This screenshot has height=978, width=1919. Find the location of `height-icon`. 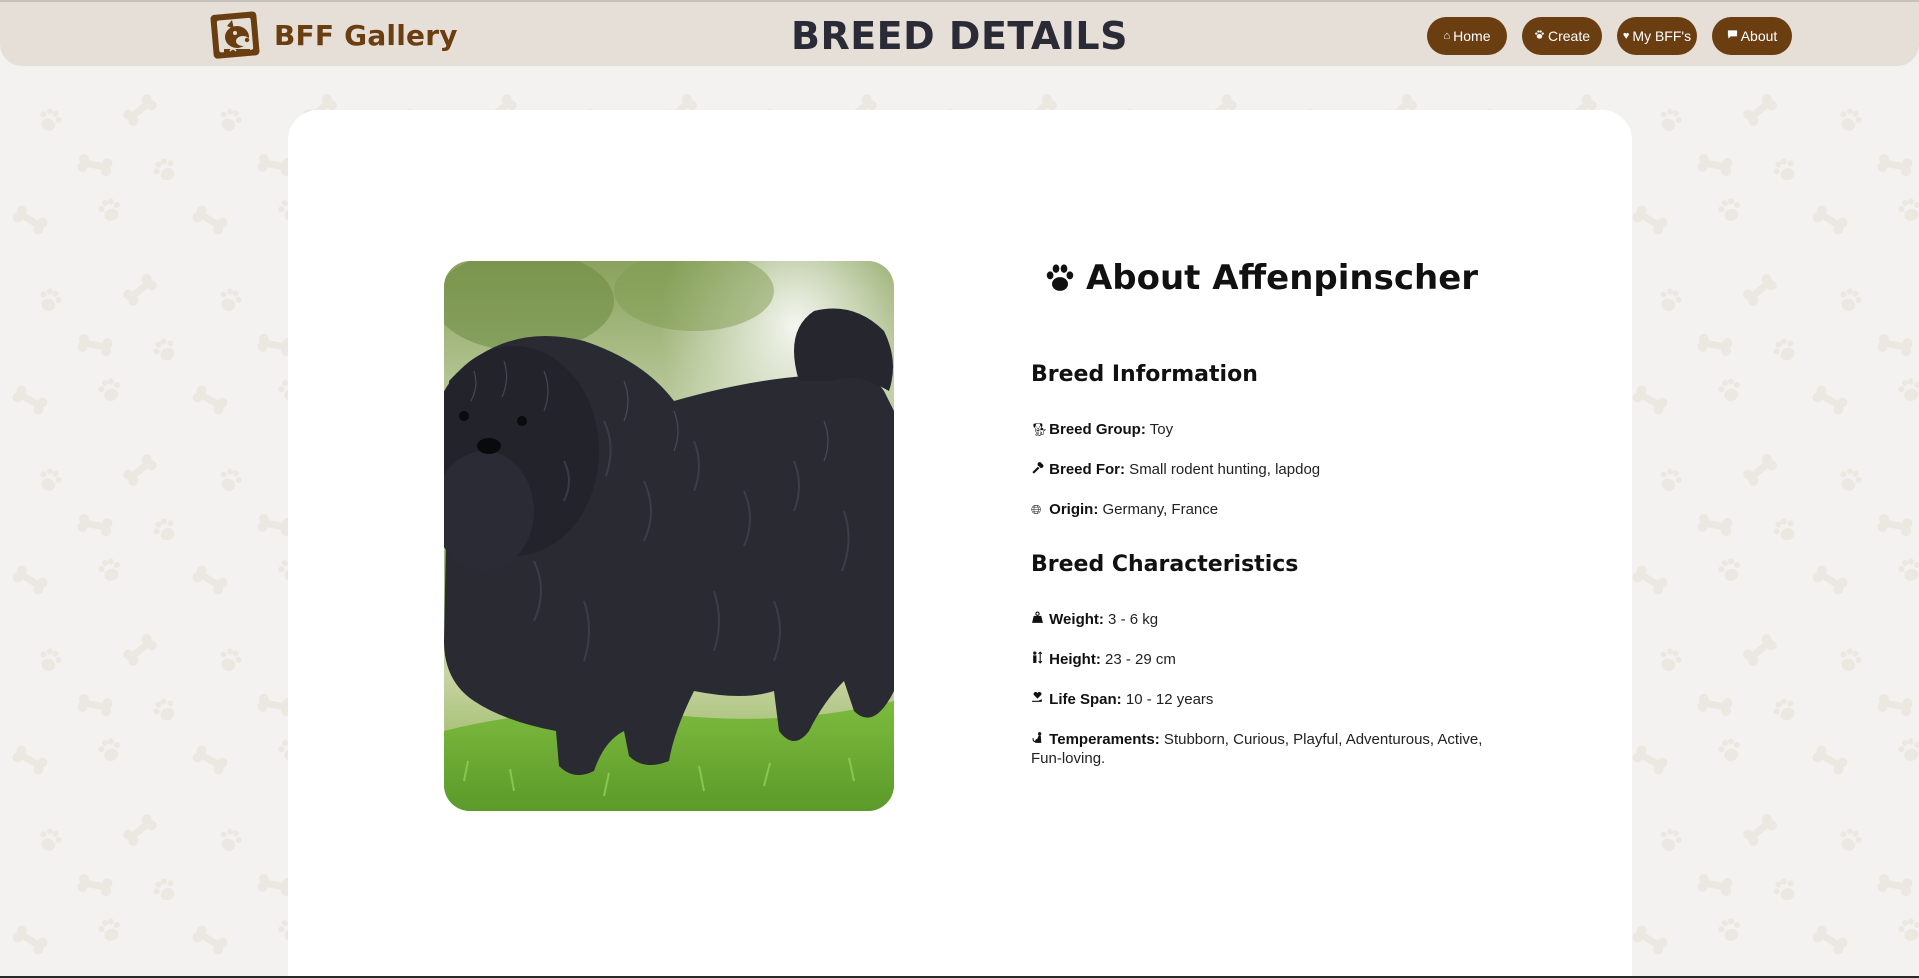

height-icon is located at coordinates (1038, 659).